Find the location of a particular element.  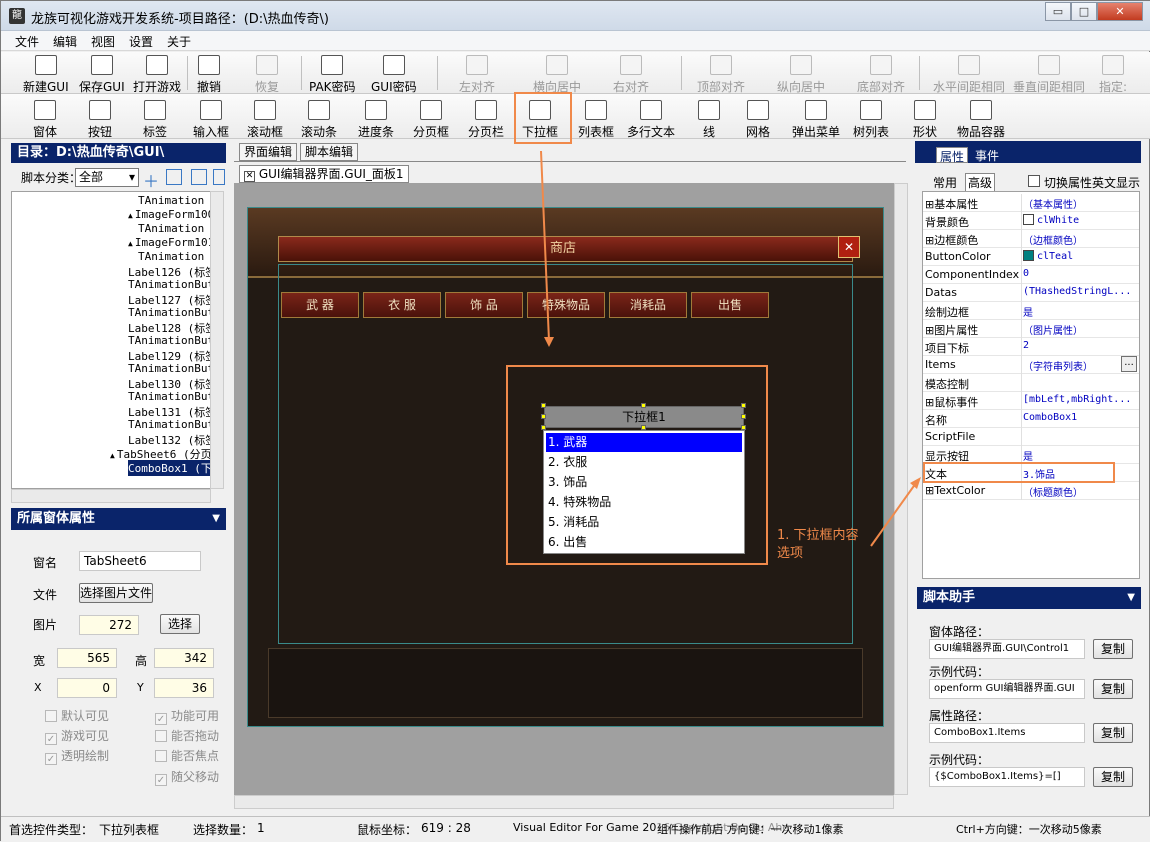

menu-file: 文件 is located at coordinates (27, 41).